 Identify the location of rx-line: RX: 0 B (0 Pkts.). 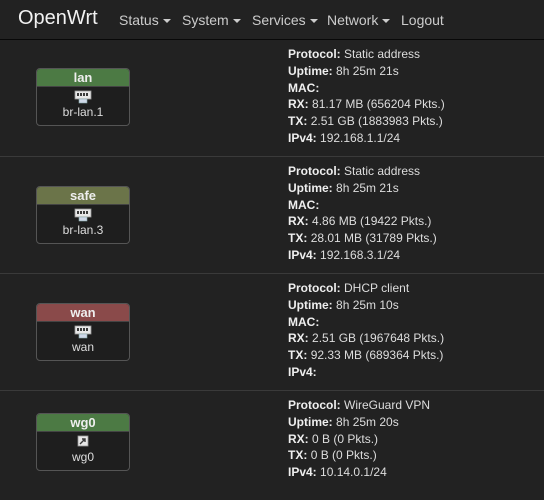
(333, 438).